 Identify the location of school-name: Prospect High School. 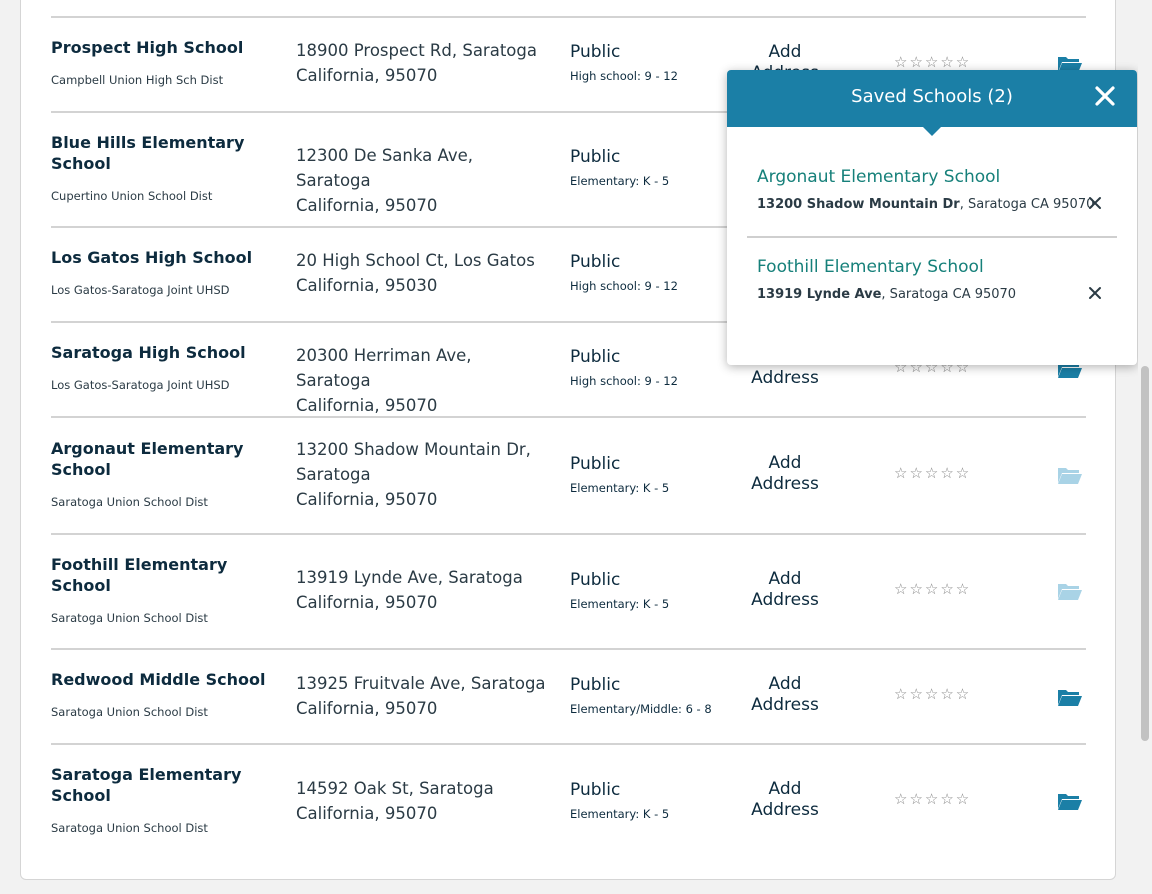
(163, 47).